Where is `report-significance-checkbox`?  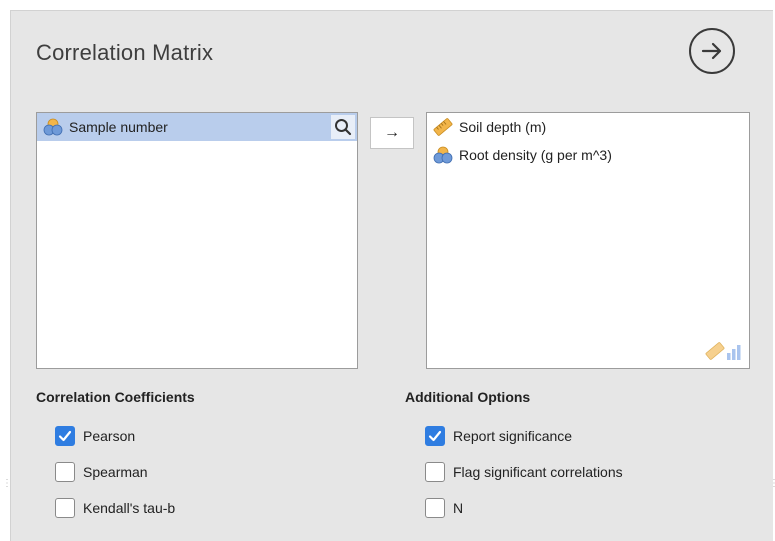
report-significance-checkbox is located at coordinates (435, 436).